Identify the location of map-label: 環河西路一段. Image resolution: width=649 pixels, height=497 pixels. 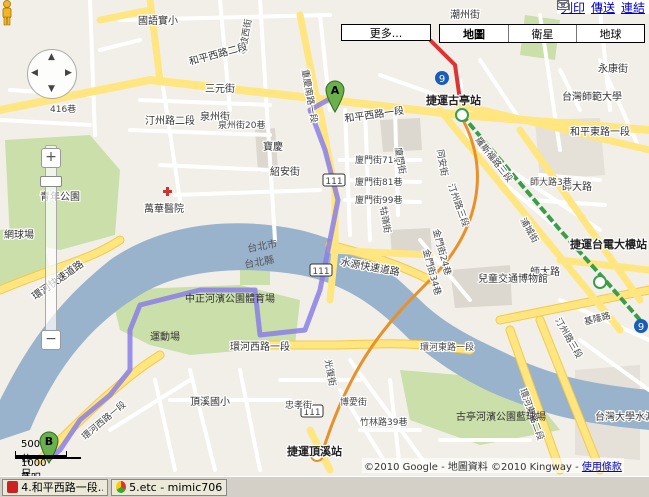
(260, 346).